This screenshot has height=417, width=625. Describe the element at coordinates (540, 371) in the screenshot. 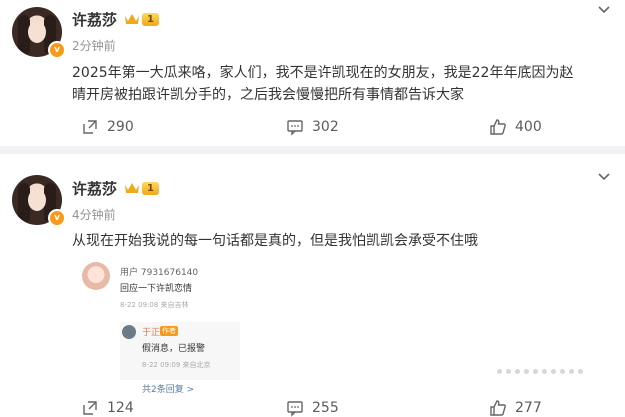

I see `image-pagination-dots` at that location.